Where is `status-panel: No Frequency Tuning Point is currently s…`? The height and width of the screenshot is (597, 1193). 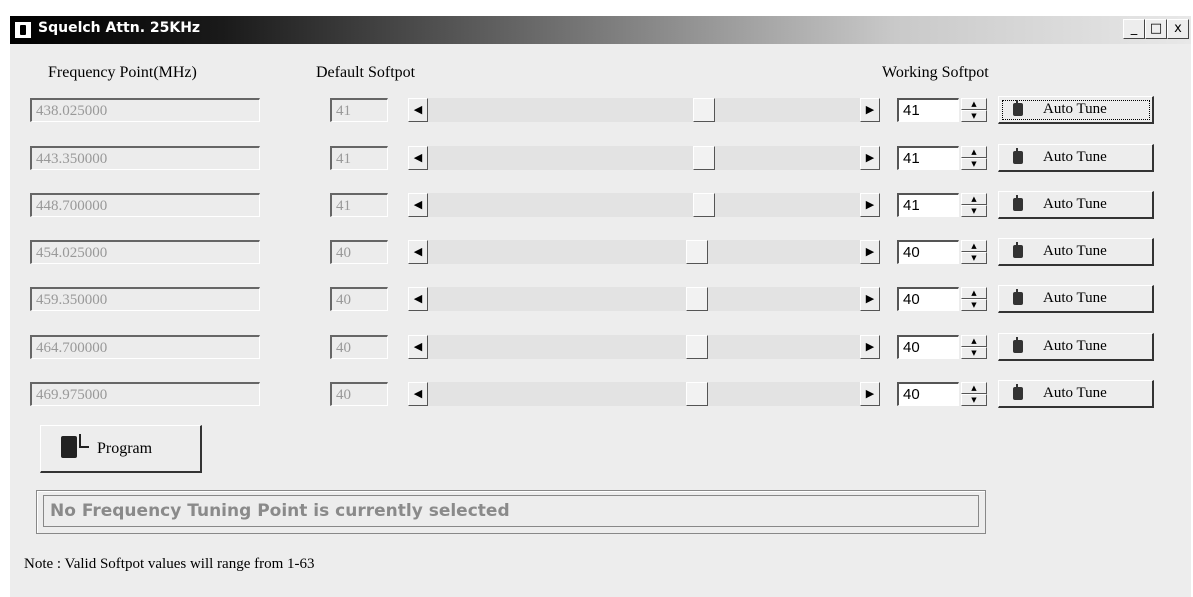 status-panel: No Frequency Tuning Point is currently s… is located at coordinates (511, 512).